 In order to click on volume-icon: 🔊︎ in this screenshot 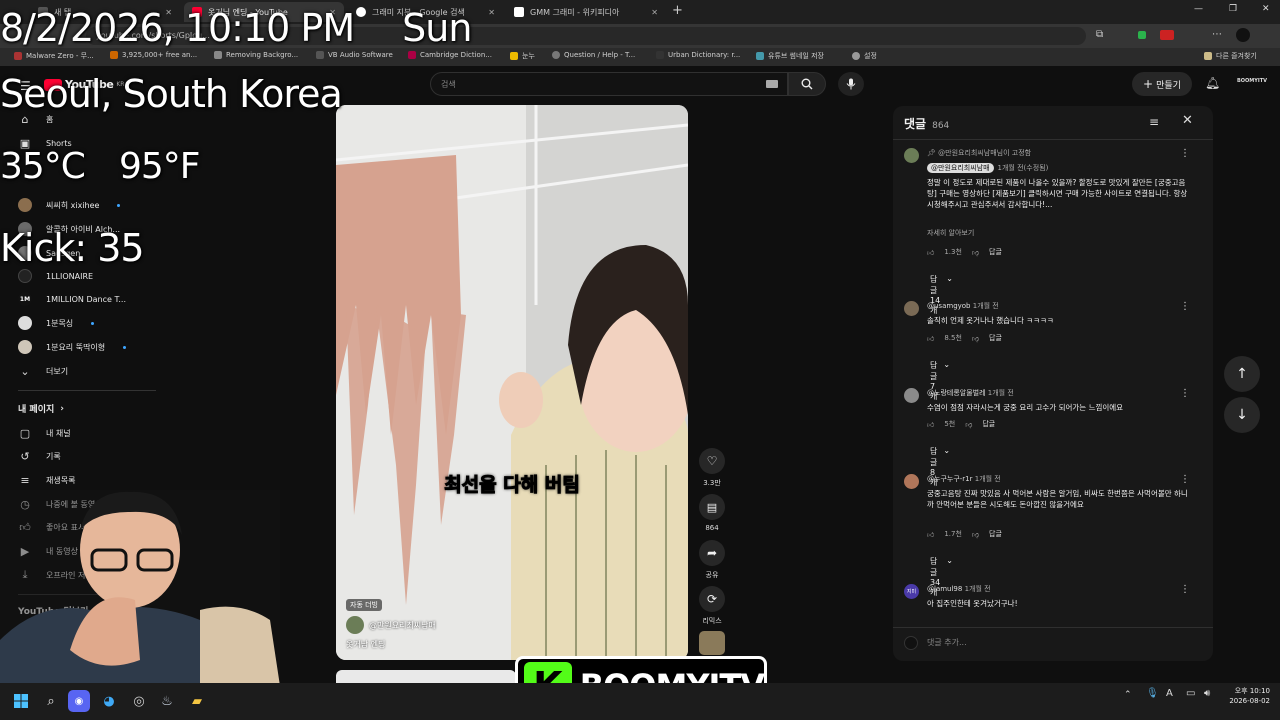, I will do `click(1207, 693)`.